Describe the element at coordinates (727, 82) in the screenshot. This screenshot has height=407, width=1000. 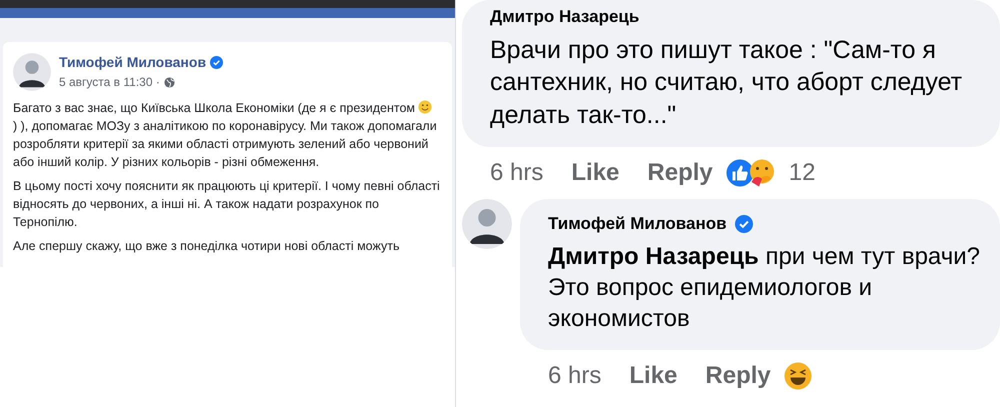
I see `comment-text: Врачи про это пишут такое : "Сам-то я сантехник, но считаю, что аборт следует делать так-то..."` at that location.